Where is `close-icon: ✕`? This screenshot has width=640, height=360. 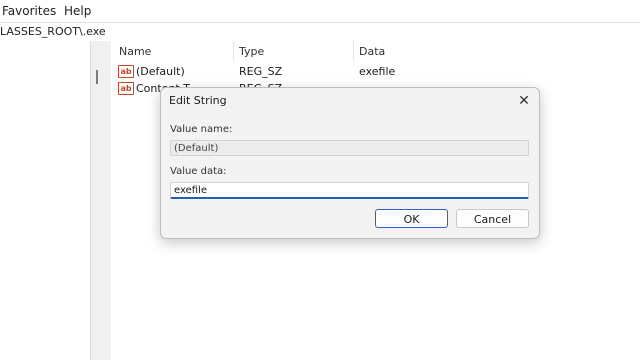 close-icon: ✕ is located at coordinates (524, 101).